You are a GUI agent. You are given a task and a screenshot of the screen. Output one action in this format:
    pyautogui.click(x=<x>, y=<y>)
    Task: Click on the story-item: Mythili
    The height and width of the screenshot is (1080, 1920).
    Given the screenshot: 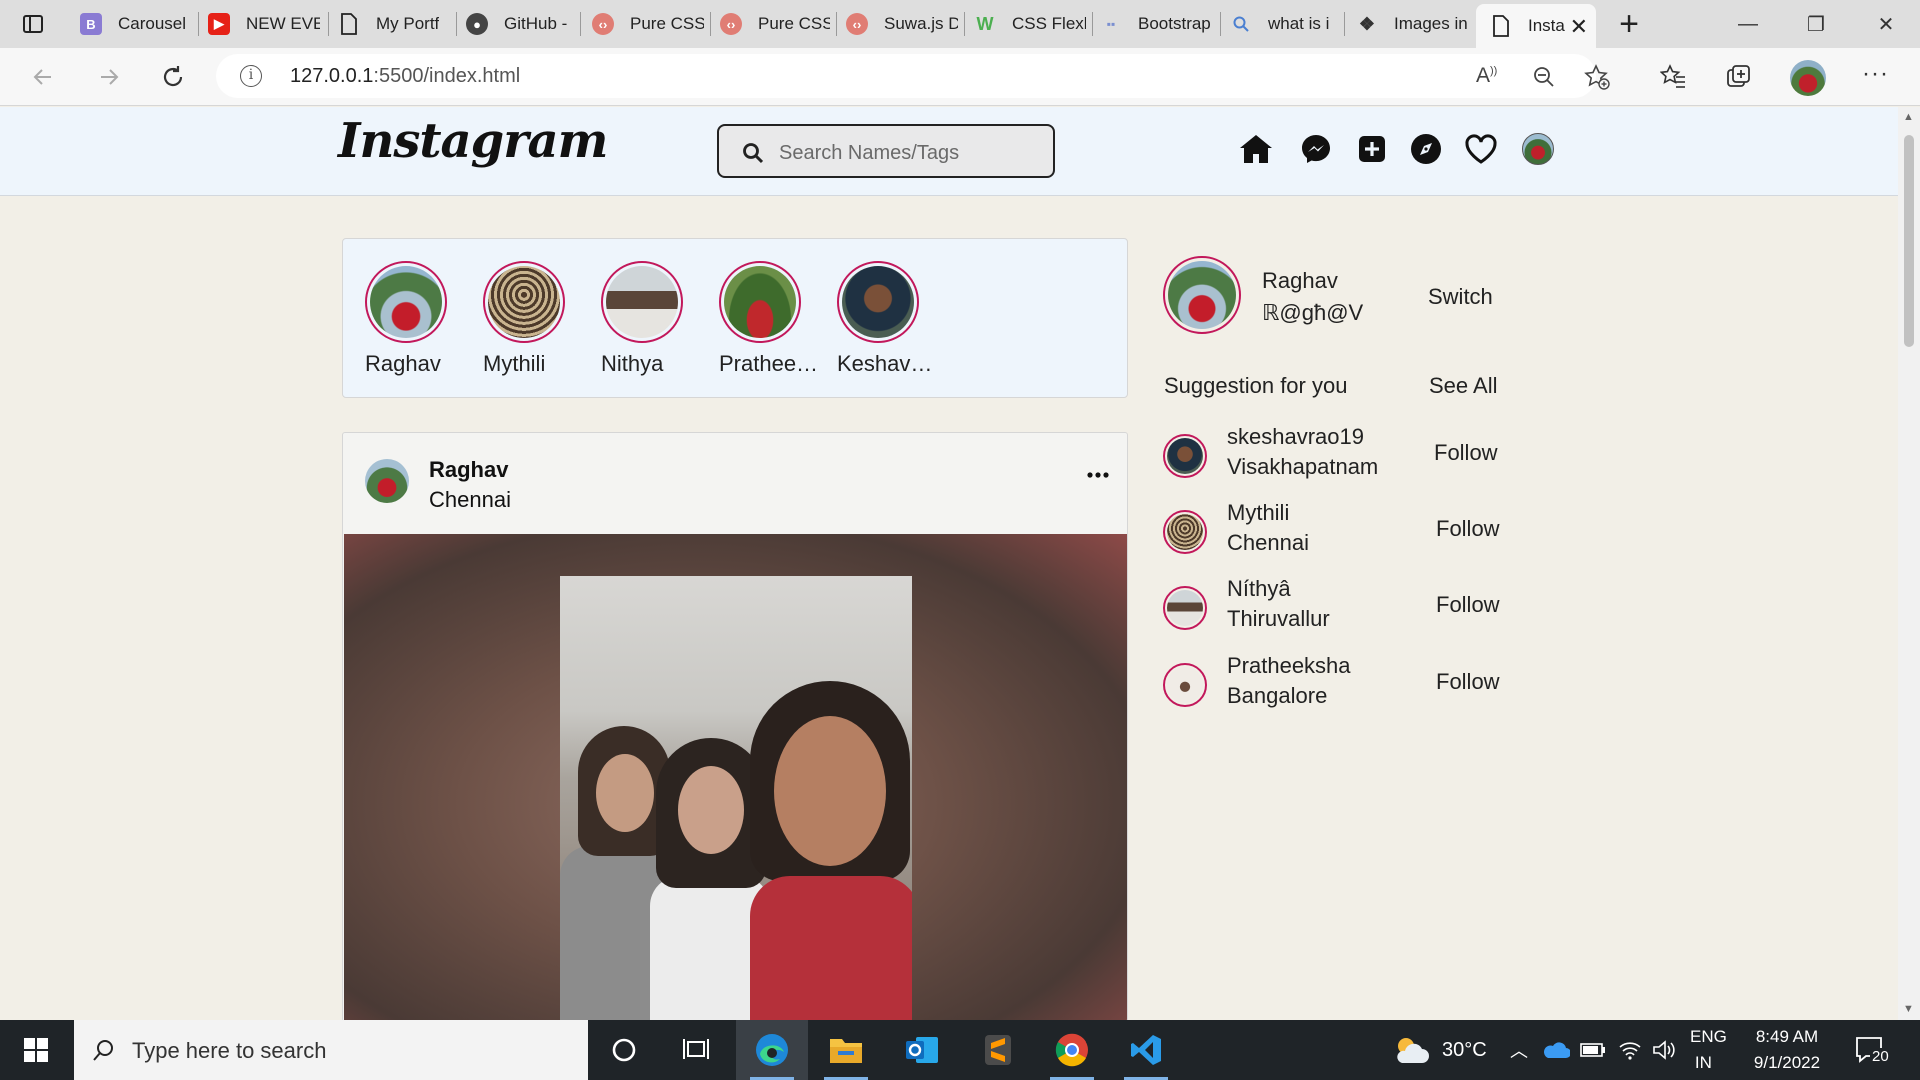 What is the action you would take?
    pyautogui.click(x=533, y=319)
    